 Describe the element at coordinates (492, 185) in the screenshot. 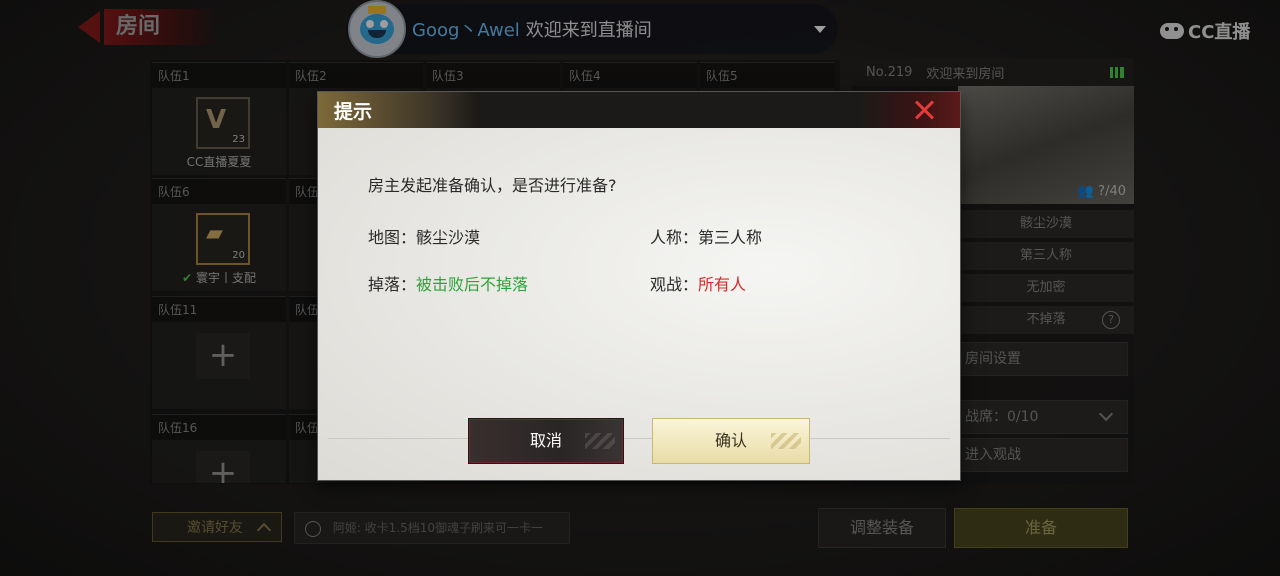

I see `dialog-prompt: 房主发起准备确认，是否进行准备?` at that location.